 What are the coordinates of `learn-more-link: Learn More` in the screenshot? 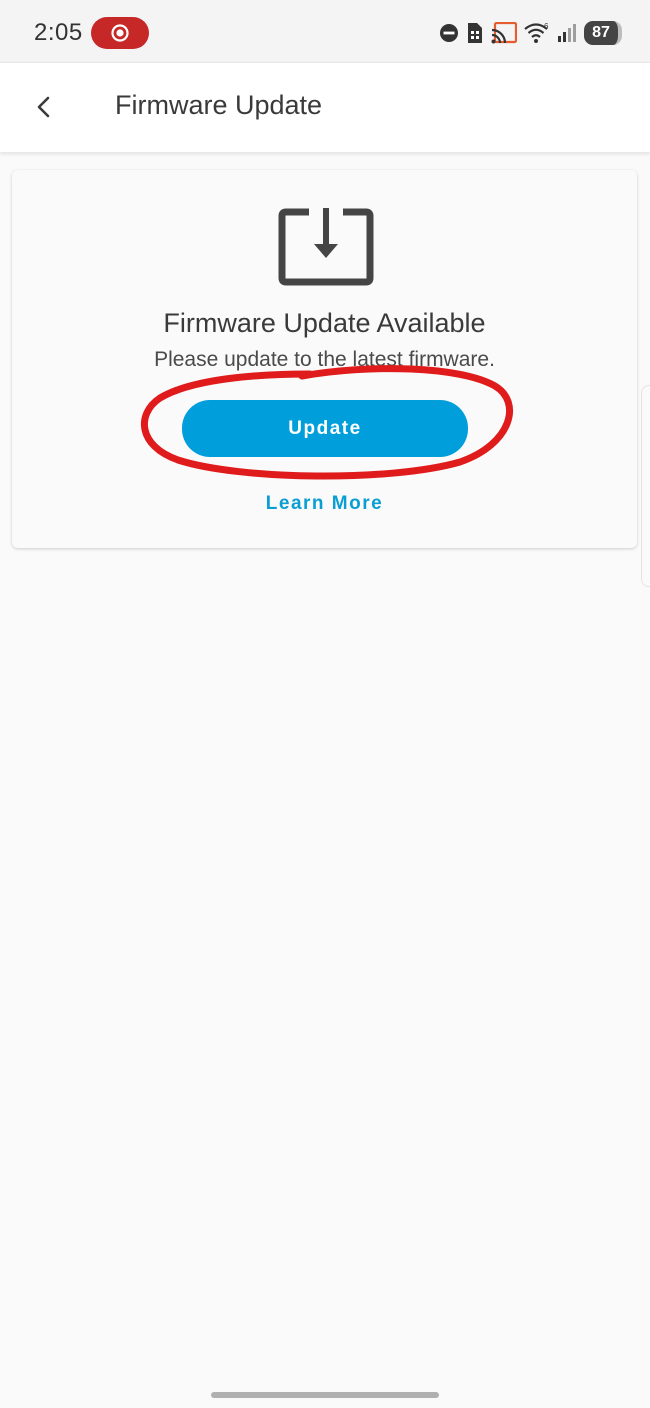 It's located at (324, 504).